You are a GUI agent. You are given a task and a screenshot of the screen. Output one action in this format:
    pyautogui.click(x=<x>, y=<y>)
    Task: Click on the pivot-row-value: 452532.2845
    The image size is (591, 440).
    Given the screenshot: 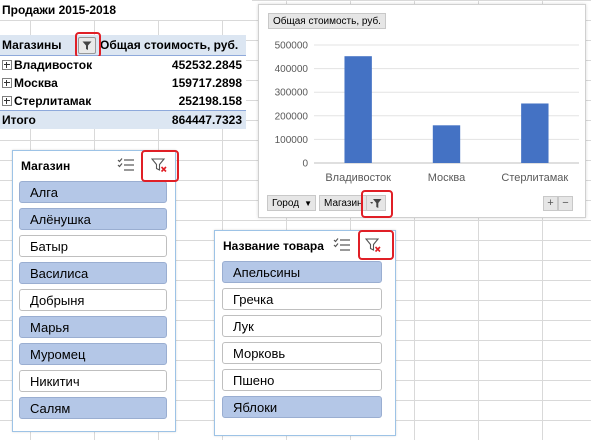 What is the action you would take?
    pyautogui.click(x=206, y=65)
    